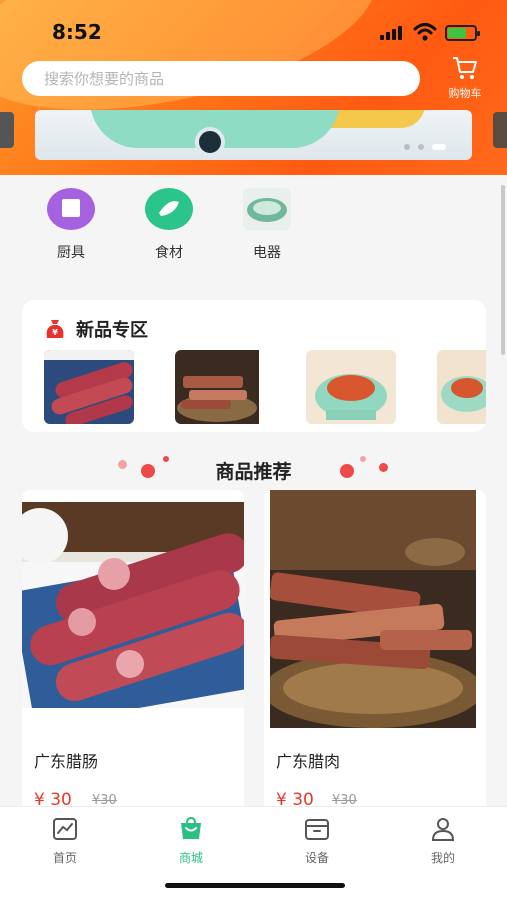 Image resolution: width=507 pixels, height=900 pixels. Describe the element at coordinates (267, 253) in the screenshot. I see `category-label: 电器` at that location.